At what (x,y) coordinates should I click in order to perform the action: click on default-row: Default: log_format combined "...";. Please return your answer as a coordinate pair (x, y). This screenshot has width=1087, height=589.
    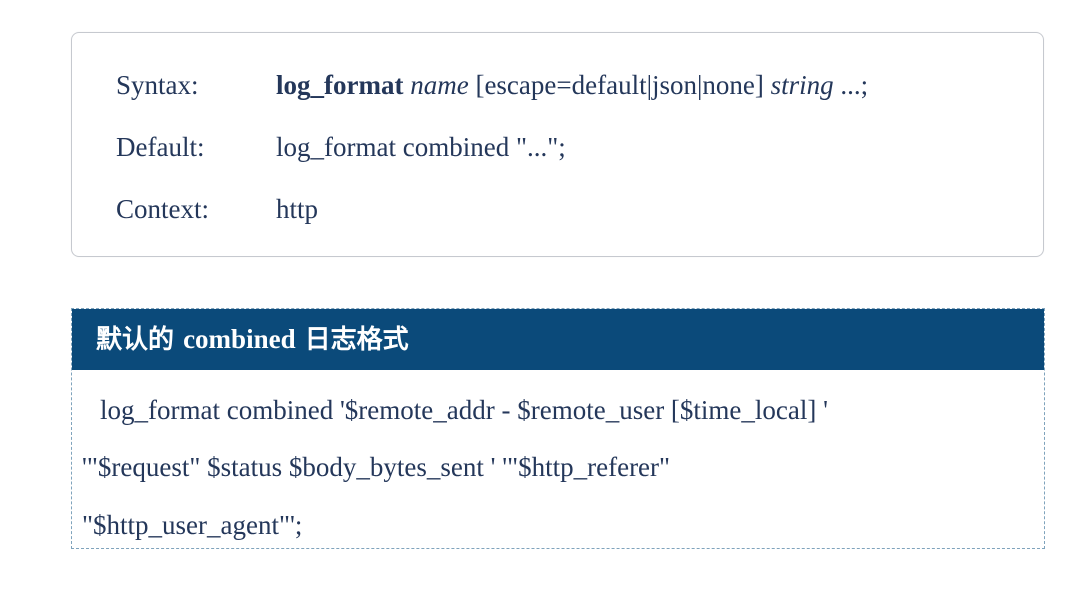
    Looking at the image, I should click on (341, 147).